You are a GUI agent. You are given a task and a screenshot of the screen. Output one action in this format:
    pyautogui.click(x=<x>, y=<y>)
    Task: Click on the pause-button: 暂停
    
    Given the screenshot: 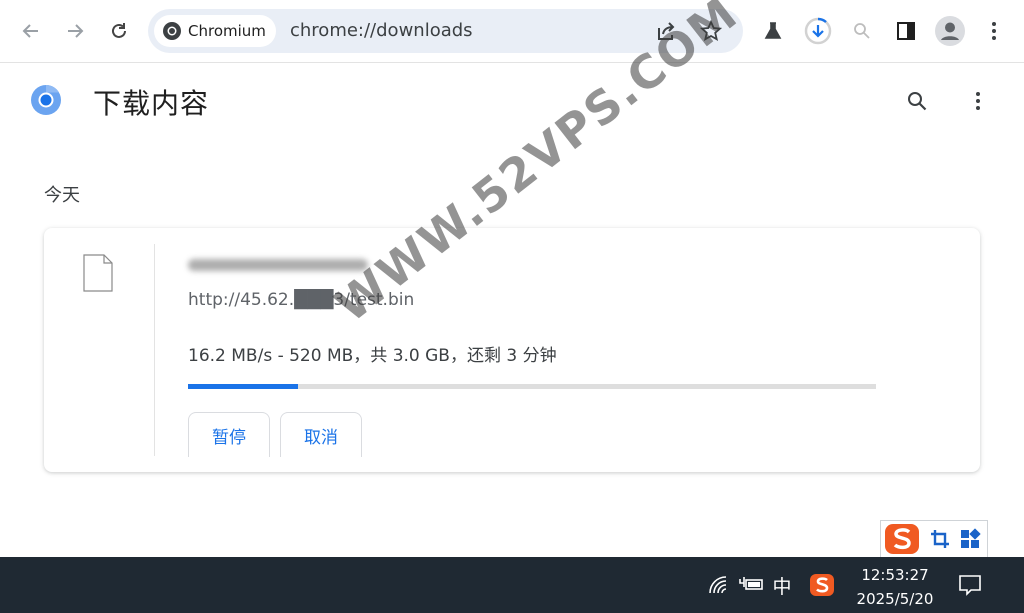 What is the action you would take?
    pyautogui.click(x=229, y=434)
    